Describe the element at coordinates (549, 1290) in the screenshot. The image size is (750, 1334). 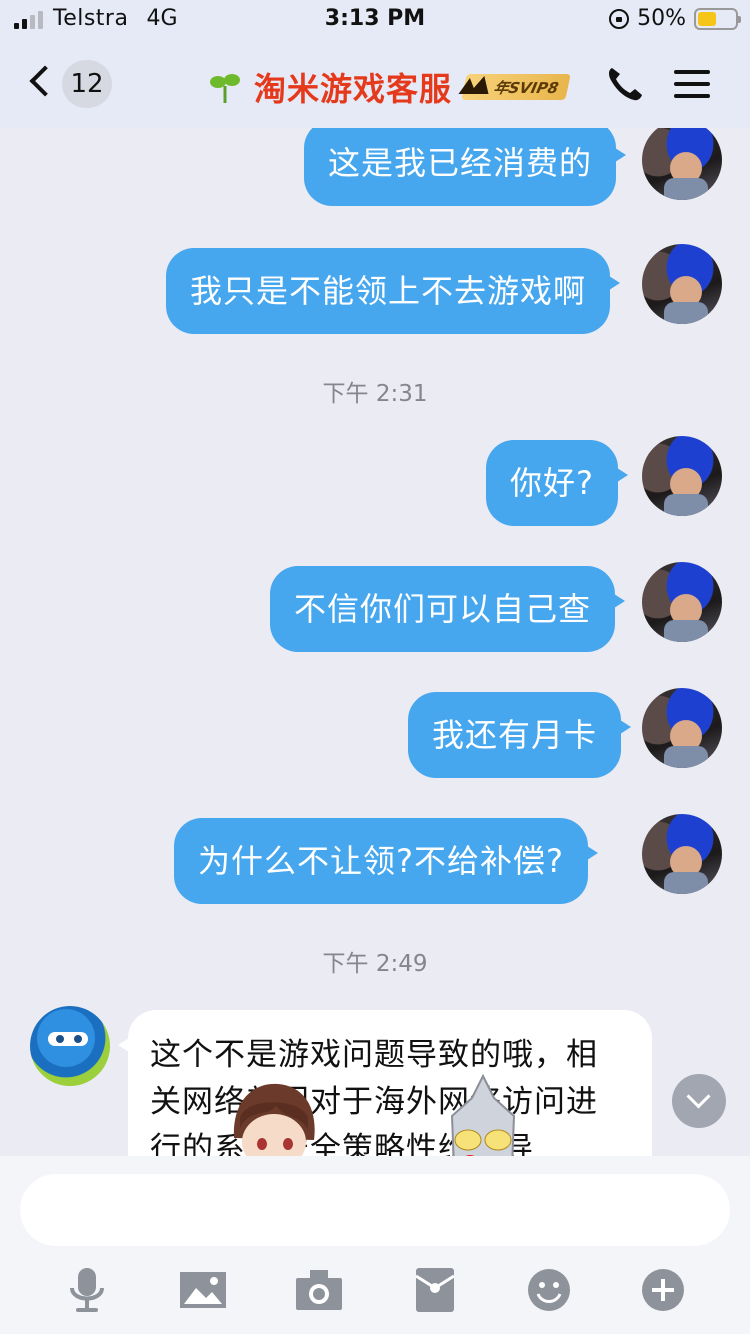
I see `emoji-icon` at that location.